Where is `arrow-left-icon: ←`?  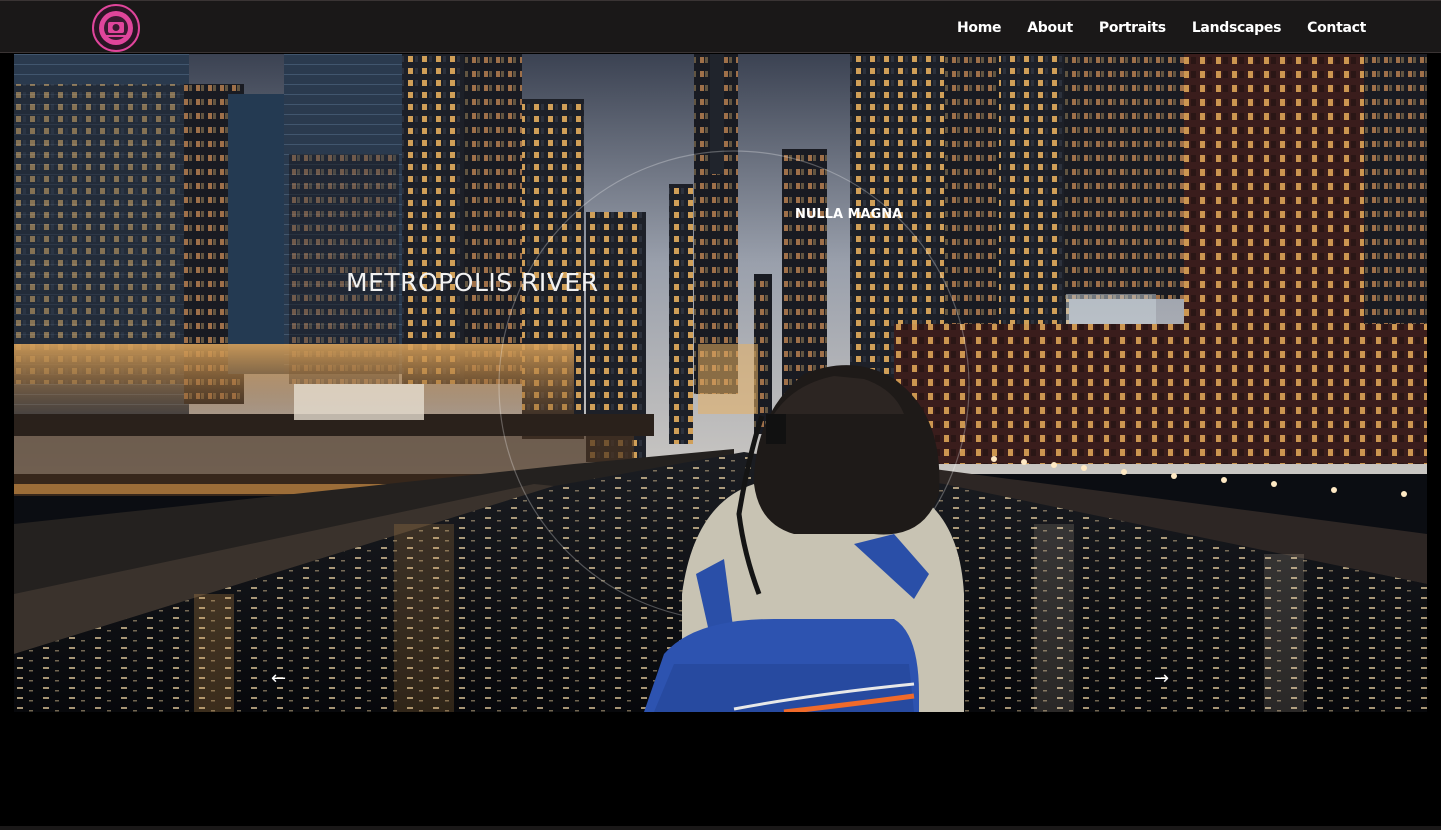
arrow-left-icon: ← is located at coordinates (278, 678).